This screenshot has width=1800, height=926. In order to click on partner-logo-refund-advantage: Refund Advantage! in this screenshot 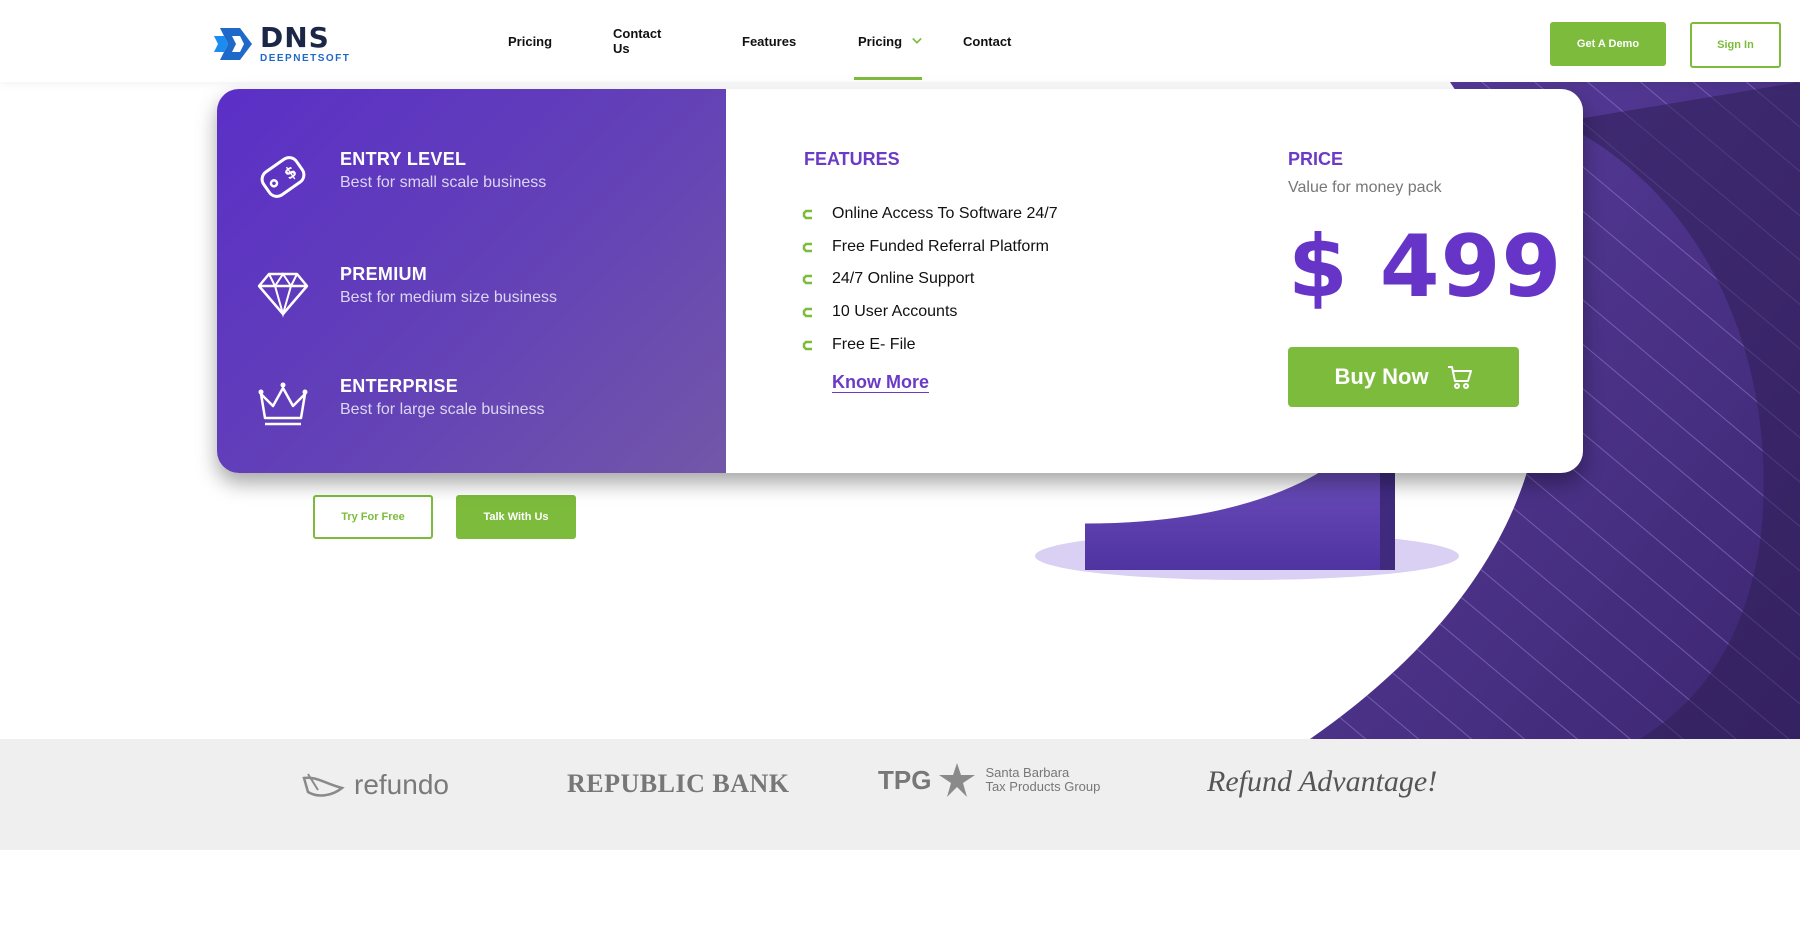, I will do `click(1322, 782)`.